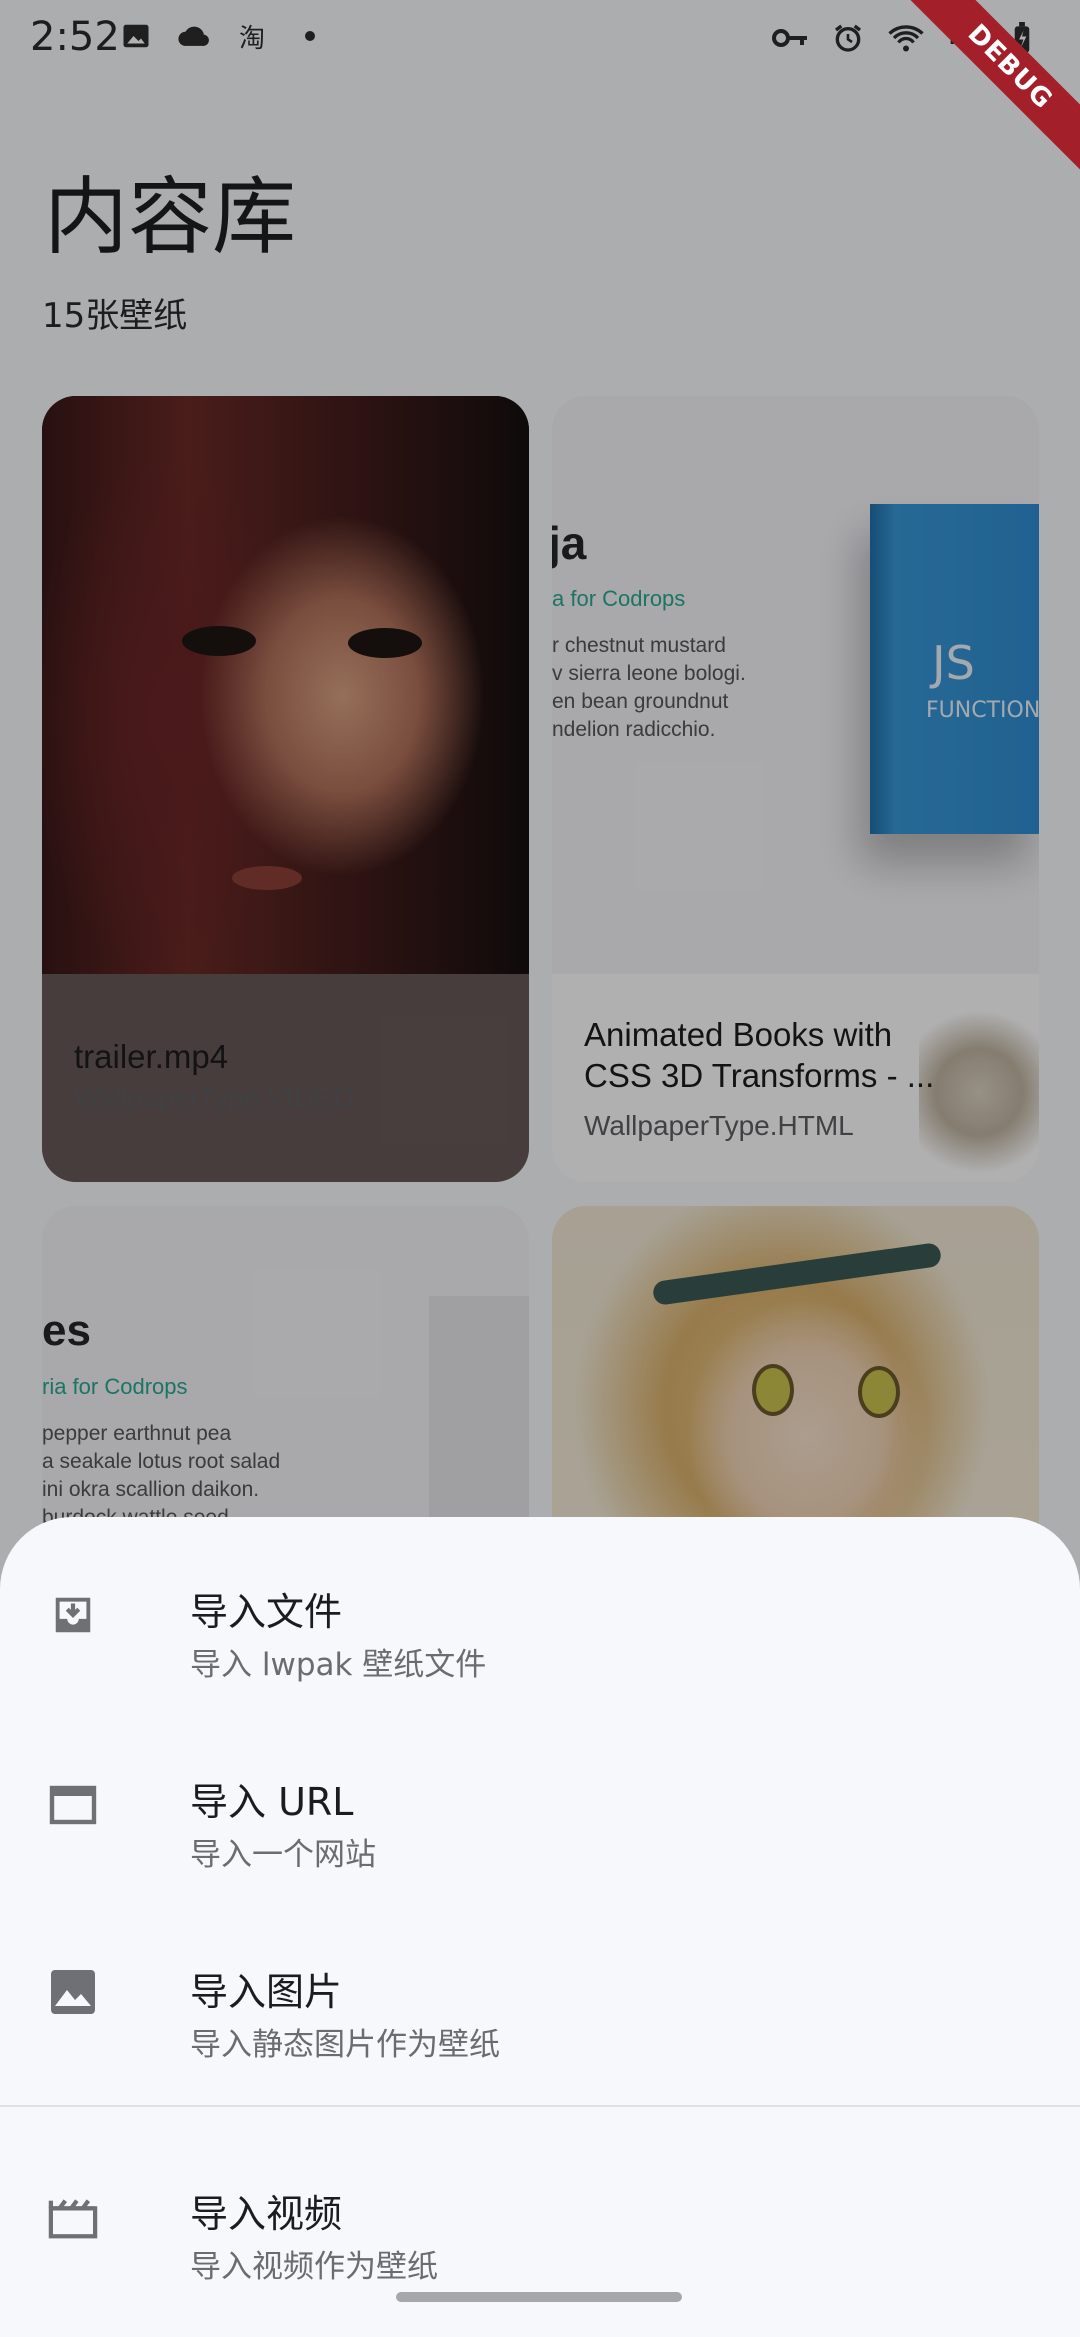 The height and width of the screenshot is (2337, 1080). What do you see at coordinates (283, 1855) in the screenshot?
I see `option-subtitle: 导入一个网站` at bounding box center [283, 1855].